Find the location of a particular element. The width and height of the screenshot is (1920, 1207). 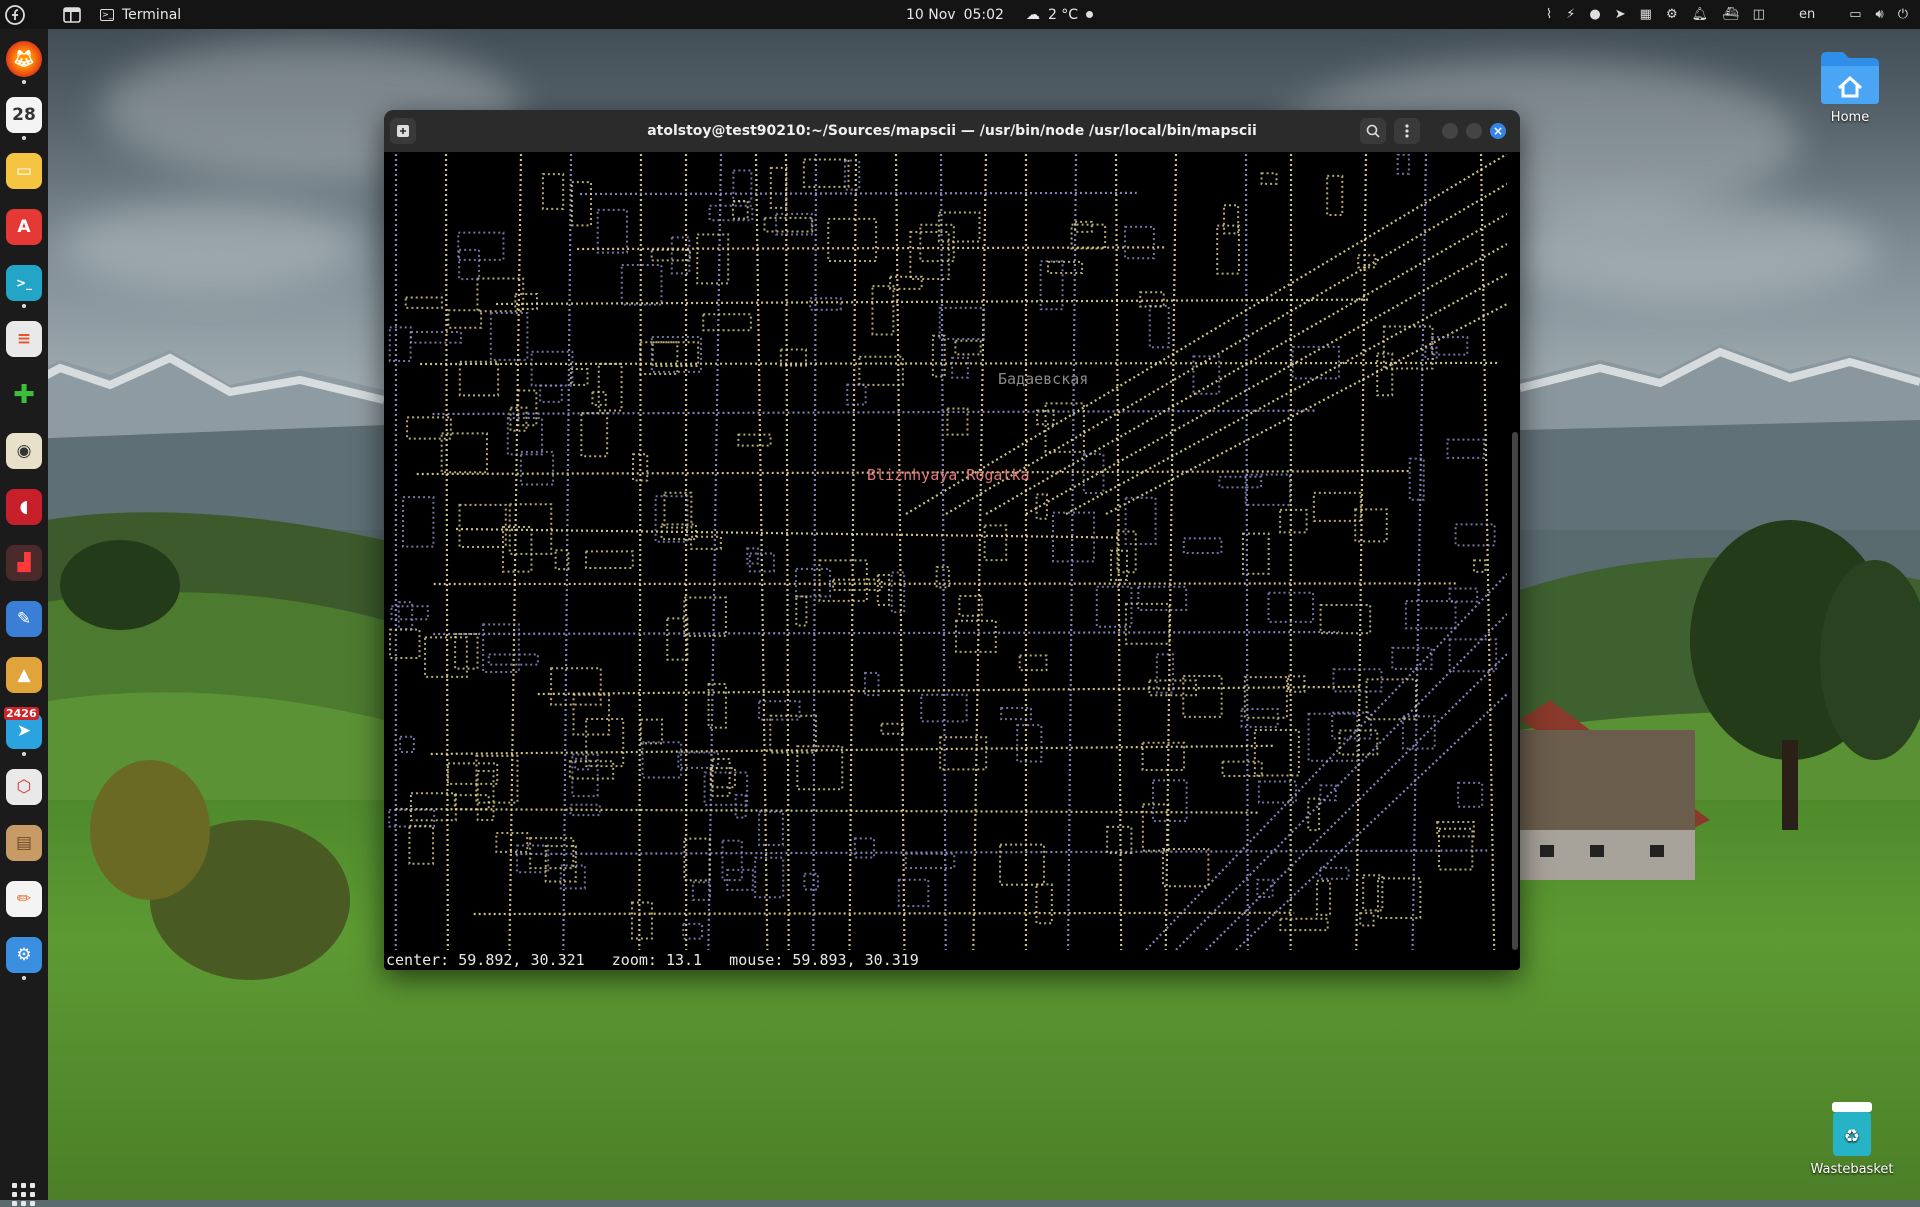

maximize-button is located at coordinates (1474, 131).